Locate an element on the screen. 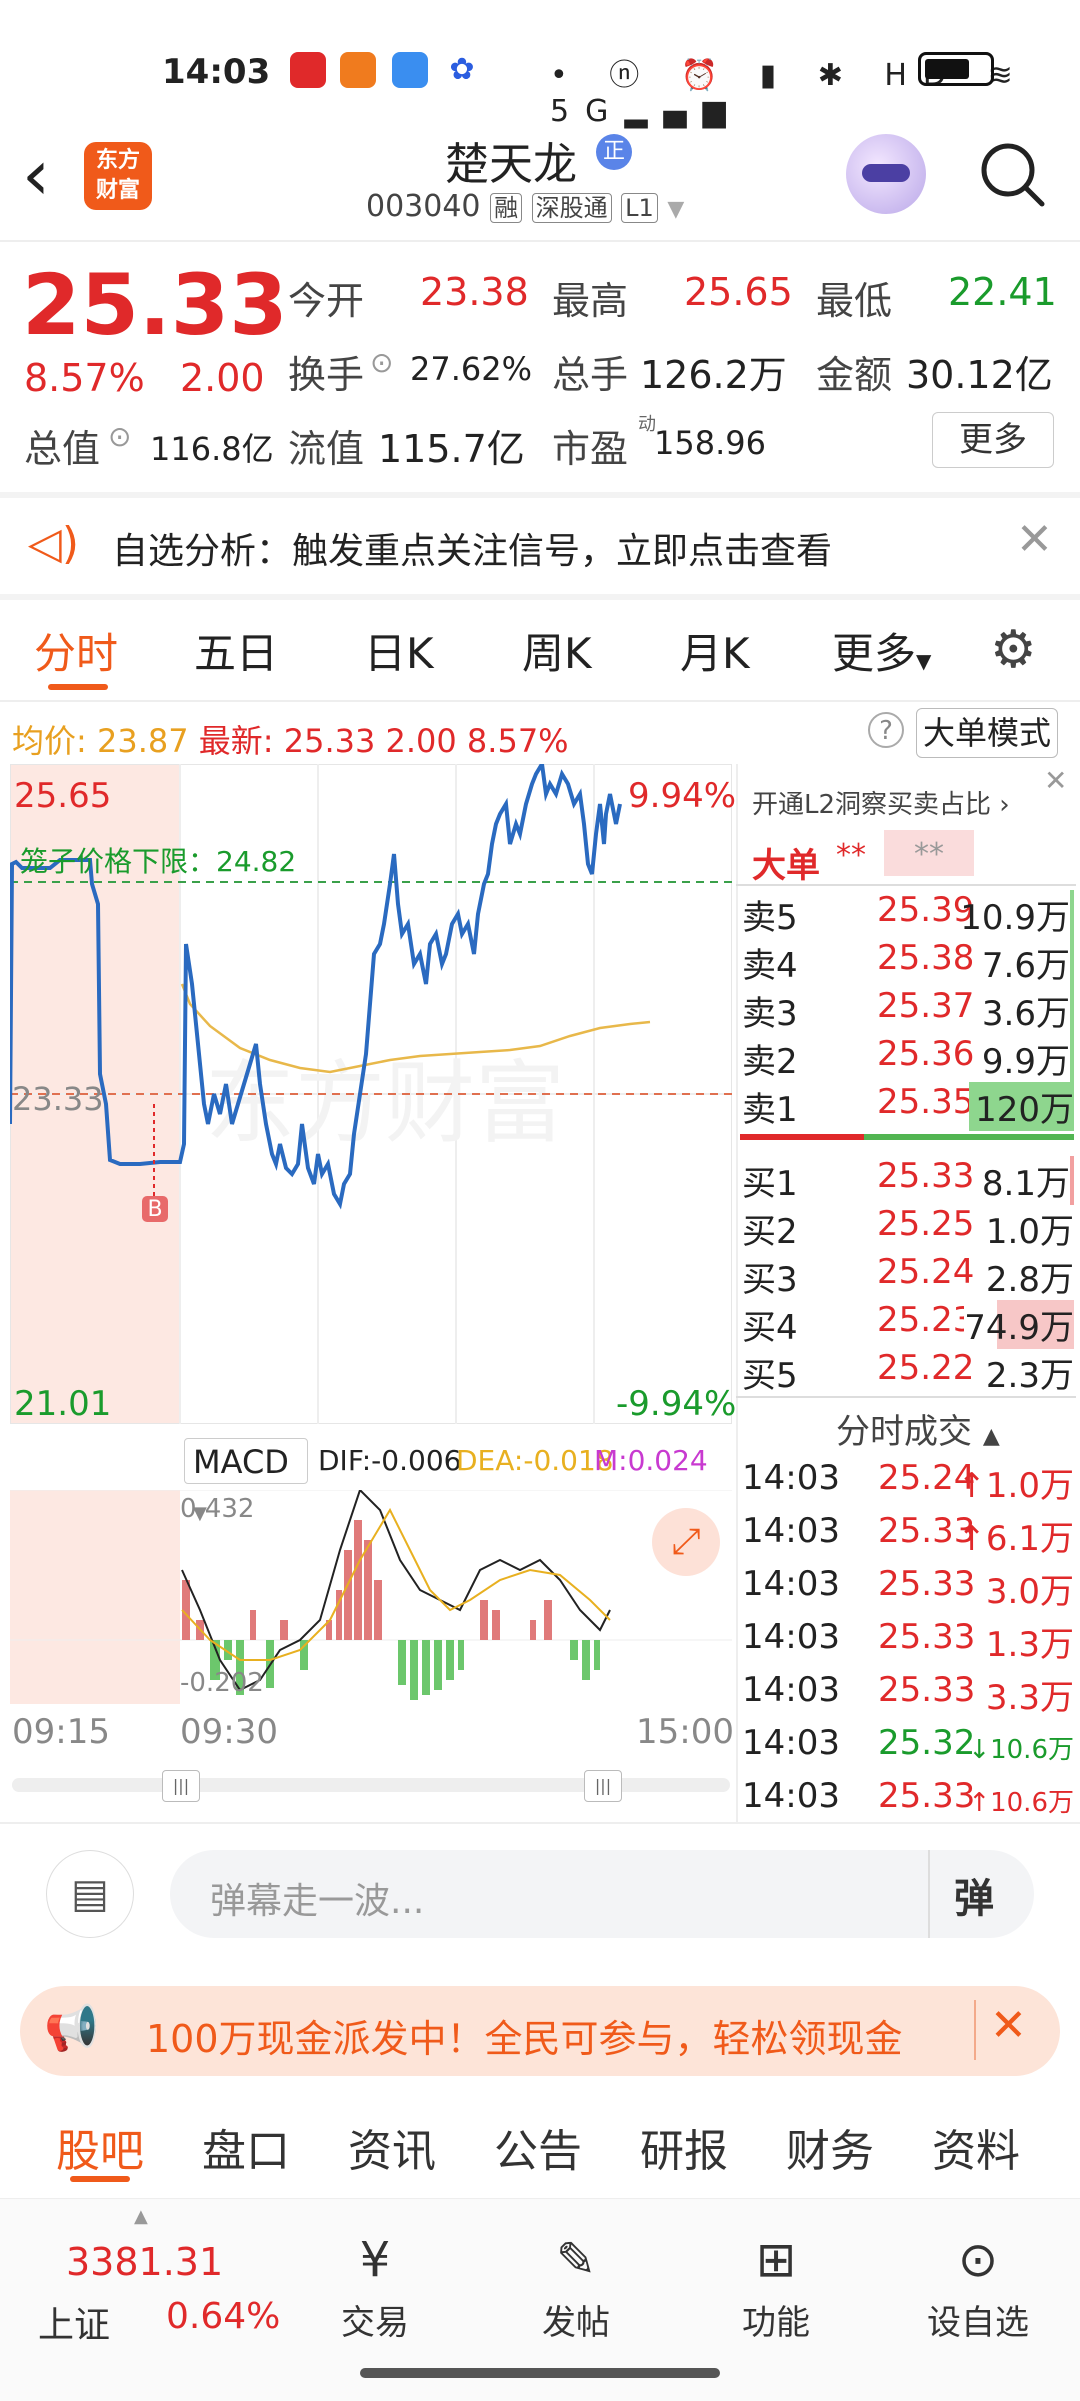 The image size is (1080, 2401). more-quote-button: 更多 is located at coordinates (993, 440).